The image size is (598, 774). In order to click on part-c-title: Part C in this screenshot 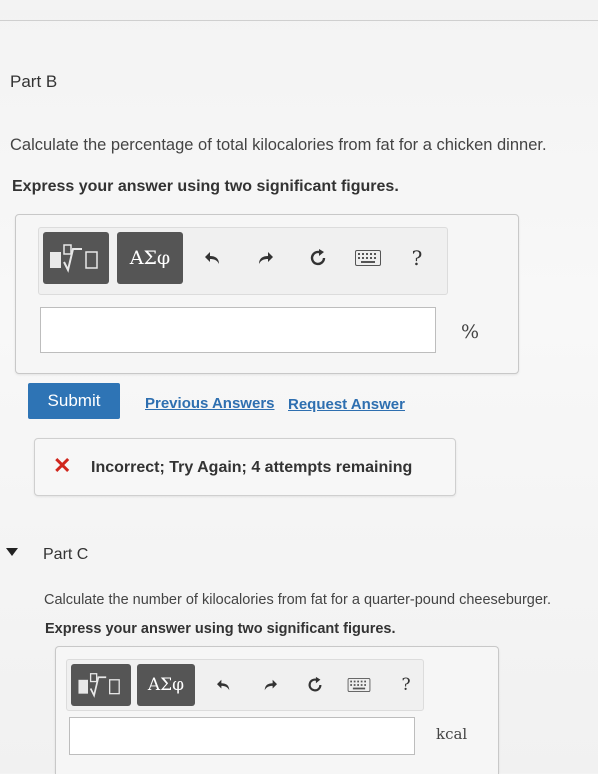, I will do `click(66, 554)`.